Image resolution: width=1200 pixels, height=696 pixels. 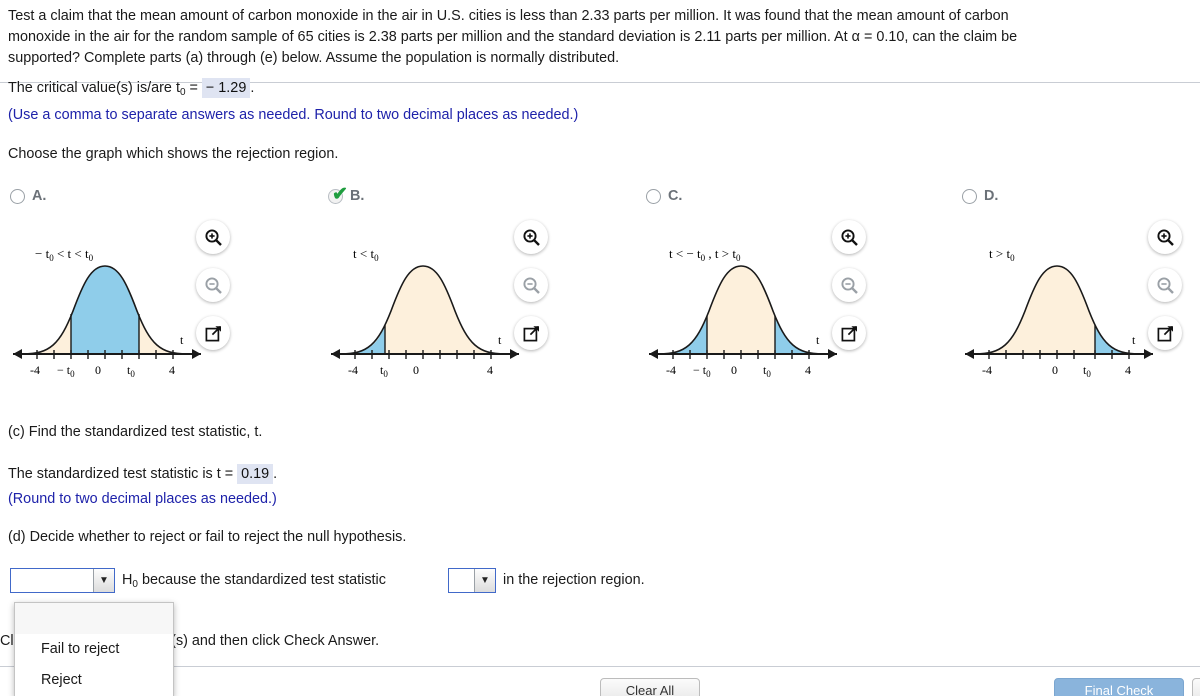 I want to click on rejection-region-select-value, so click(x=461, y=580).